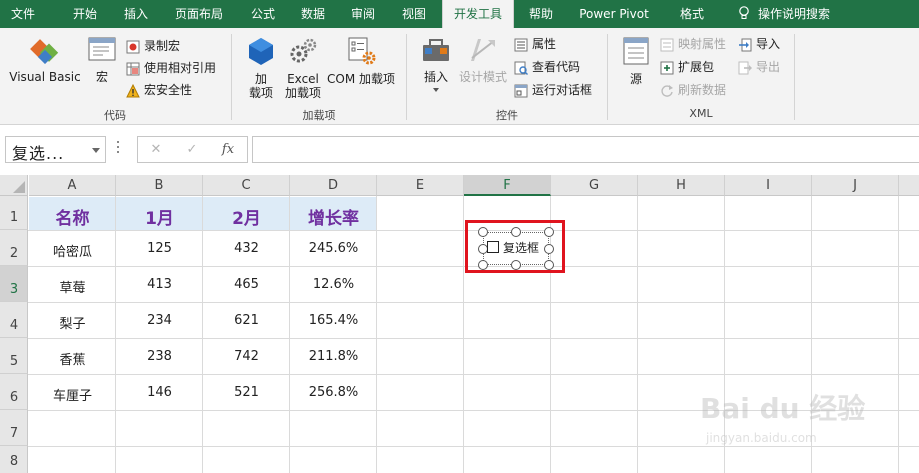 Image resolution: width=919 pixels, height=473 pixels. I want to click on com-addins-button: COM 加载项, so click(361, 61).